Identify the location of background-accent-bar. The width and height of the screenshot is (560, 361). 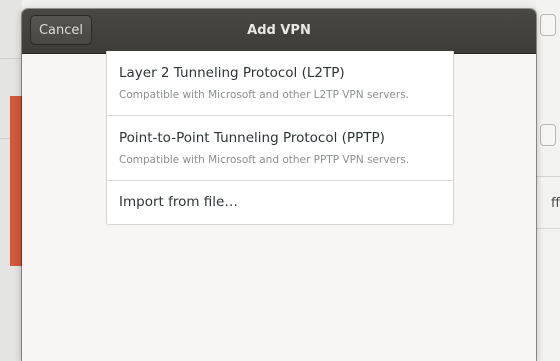
(16, 181).